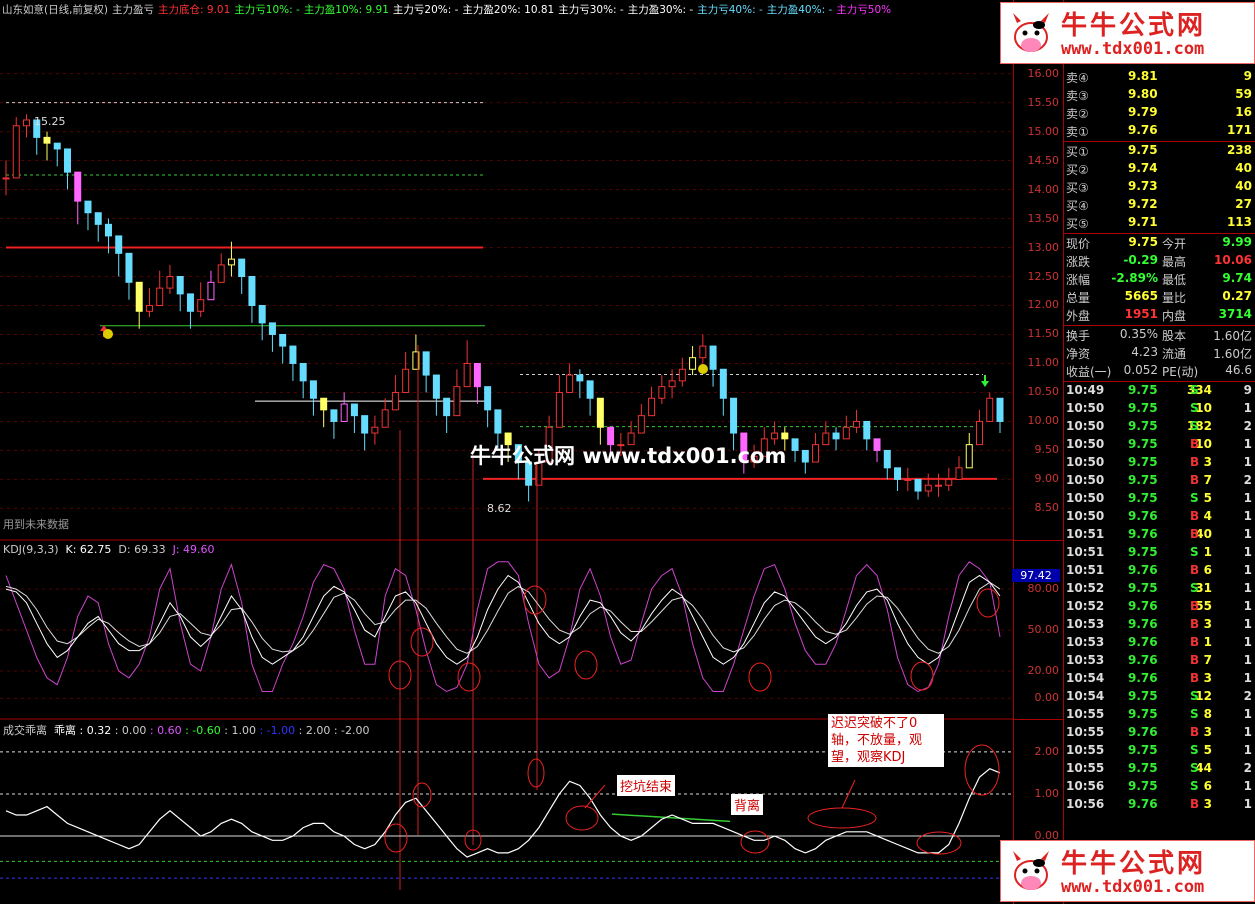 The width and height of the screenshot is (1255, 904). What do you see at coordinates (36, 524) in the screenshot?
I see `future-data-label: 用到未来数据` at bounding box center [36, 524].